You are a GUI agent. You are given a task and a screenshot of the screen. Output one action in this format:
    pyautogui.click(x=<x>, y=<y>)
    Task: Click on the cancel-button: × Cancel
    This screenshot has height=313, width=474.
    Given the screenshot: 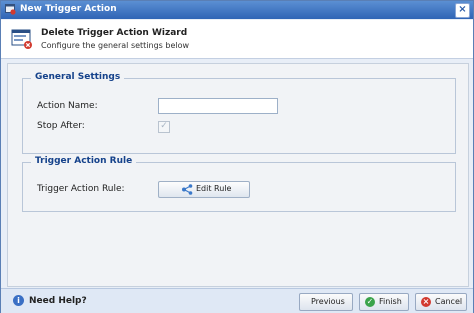 What is the action you would take?
    pyautogui.click(x=441, y=302)
    